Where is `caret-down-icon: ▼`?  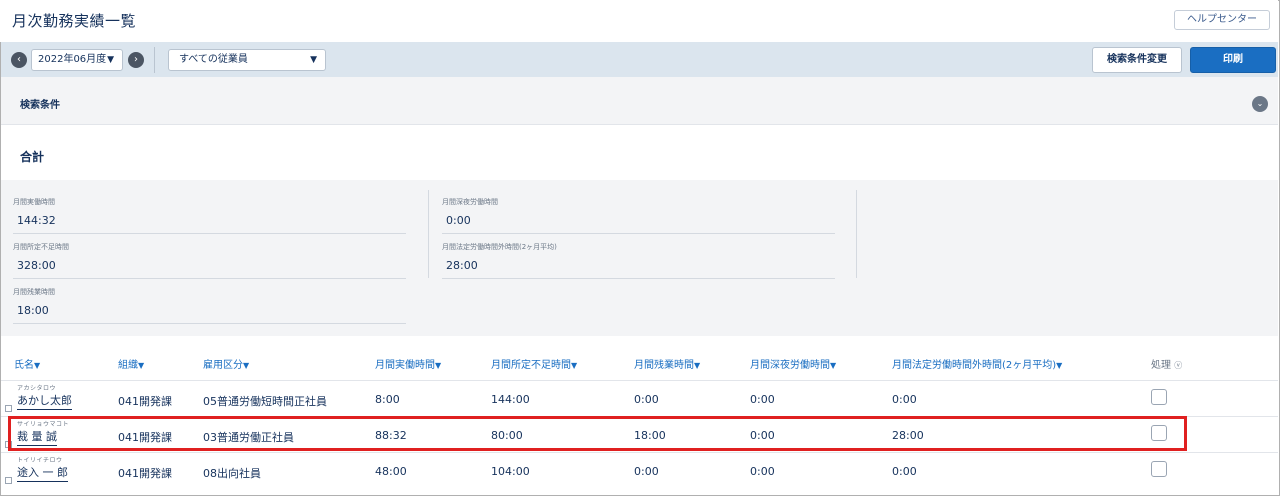 caret-down-icon: ▼ is located at coordinates (110, 60).